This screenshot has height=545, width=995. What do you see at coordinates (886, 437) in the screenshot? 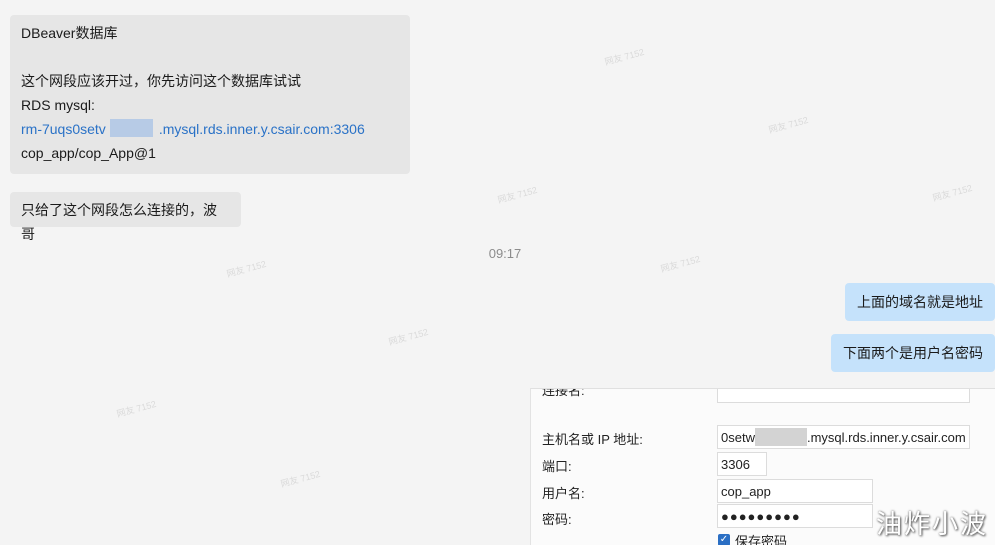
I see `host-suffix: .mysql.rds.inner.y.csair.com` at bounding box center [886, 437].